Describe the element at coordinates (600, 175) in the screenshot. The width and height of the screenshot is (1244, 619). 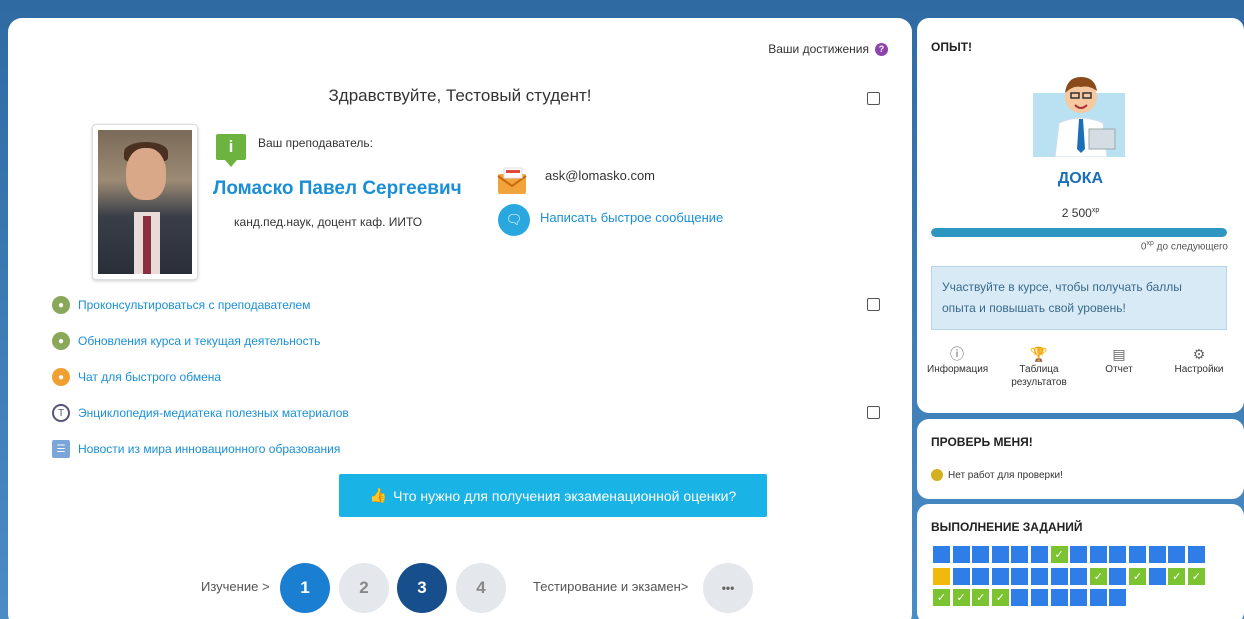
I see `teacher-email: ask@lomasko.com` at that location.